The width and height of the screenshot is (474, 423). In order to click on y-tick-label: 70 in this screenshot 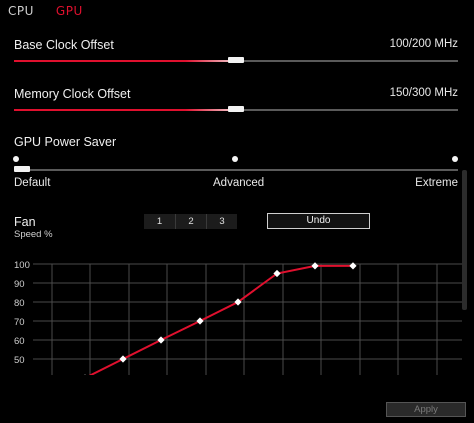, I will do `click(19, 322)`.